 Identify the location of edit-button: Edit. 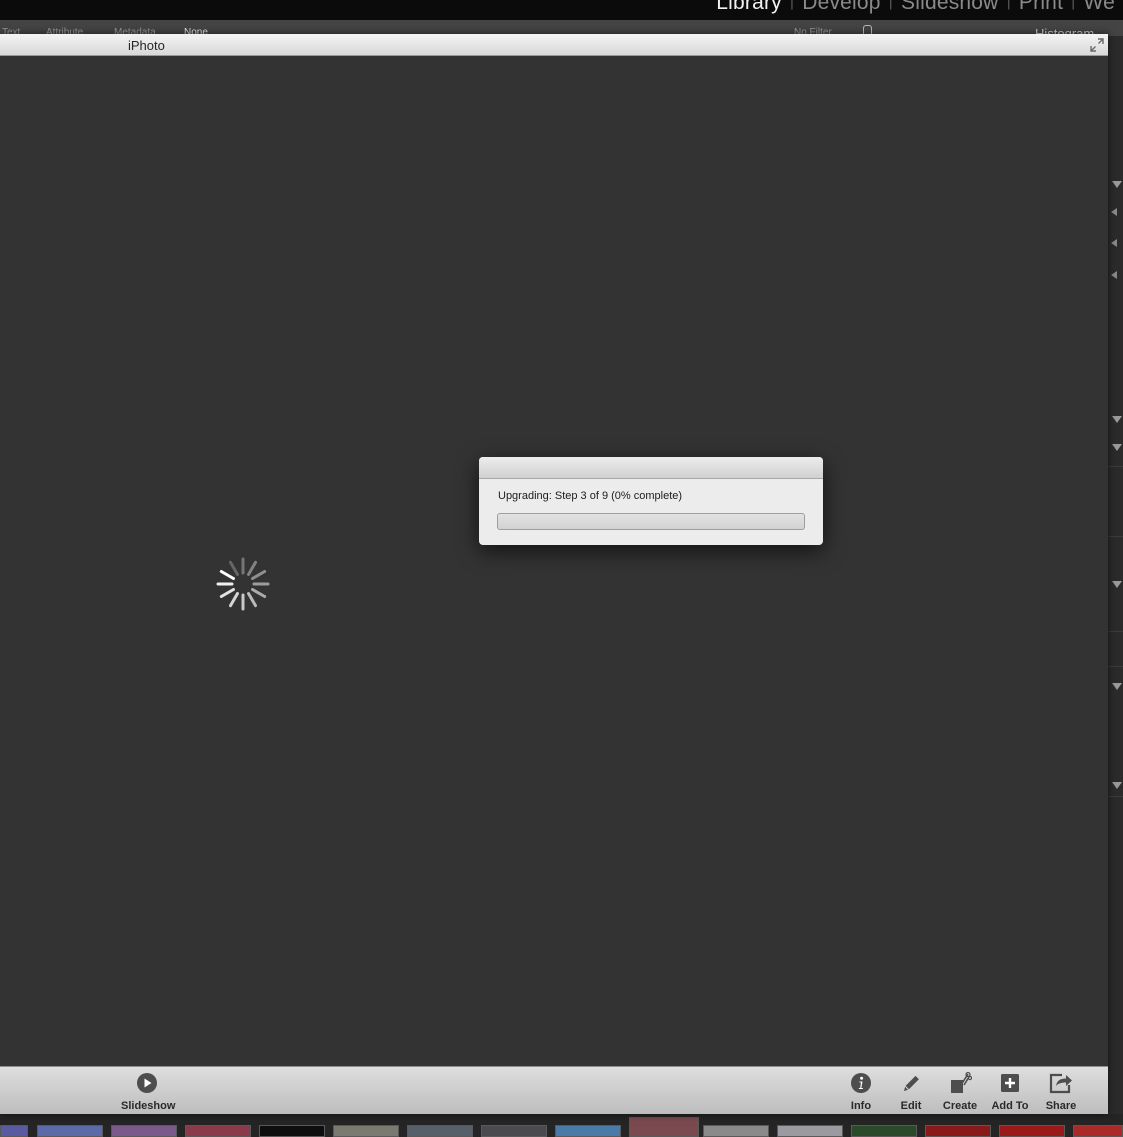
(911, 1091).